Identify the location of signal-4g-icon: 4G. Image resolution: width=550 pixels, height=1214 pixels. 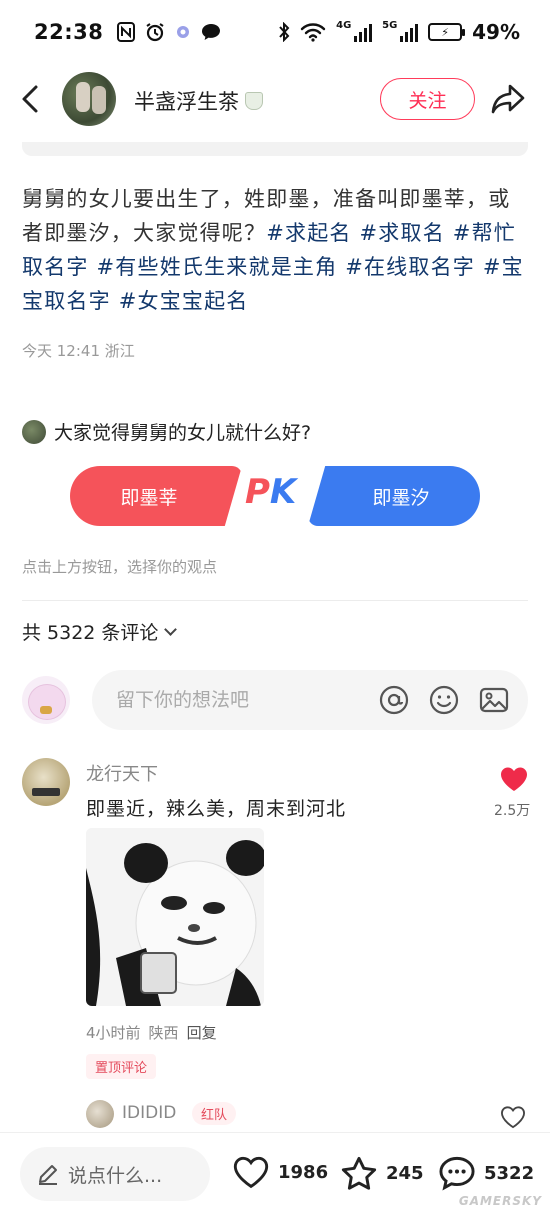
(354, 31).